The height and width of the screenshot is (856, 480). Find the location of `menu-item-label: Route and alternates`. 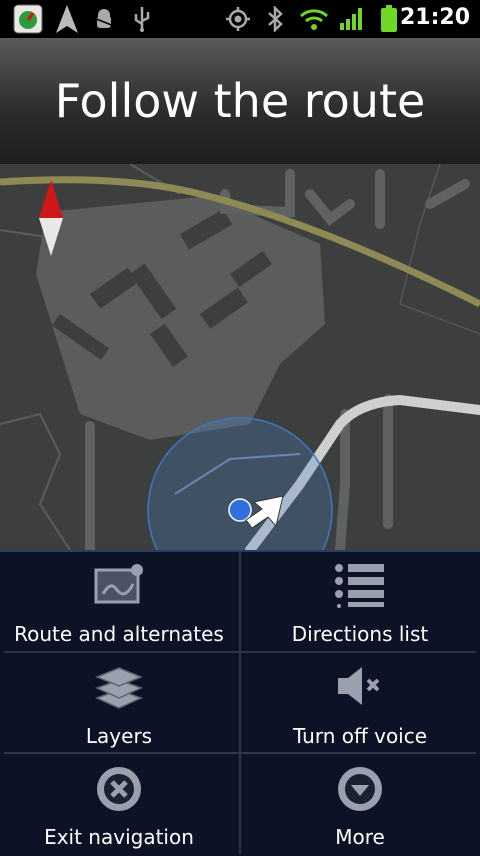

menu-item-label: Route and alternates is located at coordinates (119, 634).